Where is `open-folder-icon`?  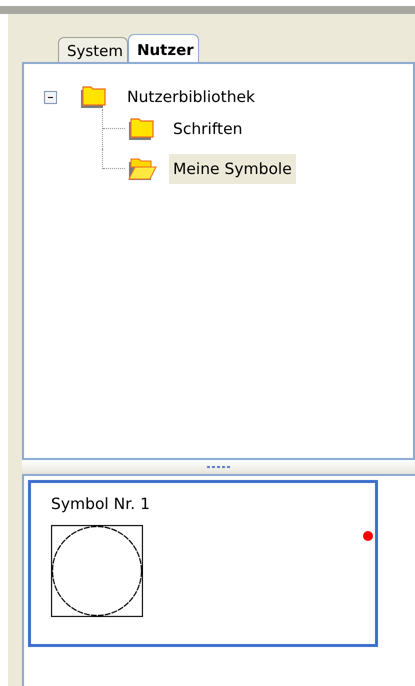 open-folder-icon is located at coordinates (142, 169).